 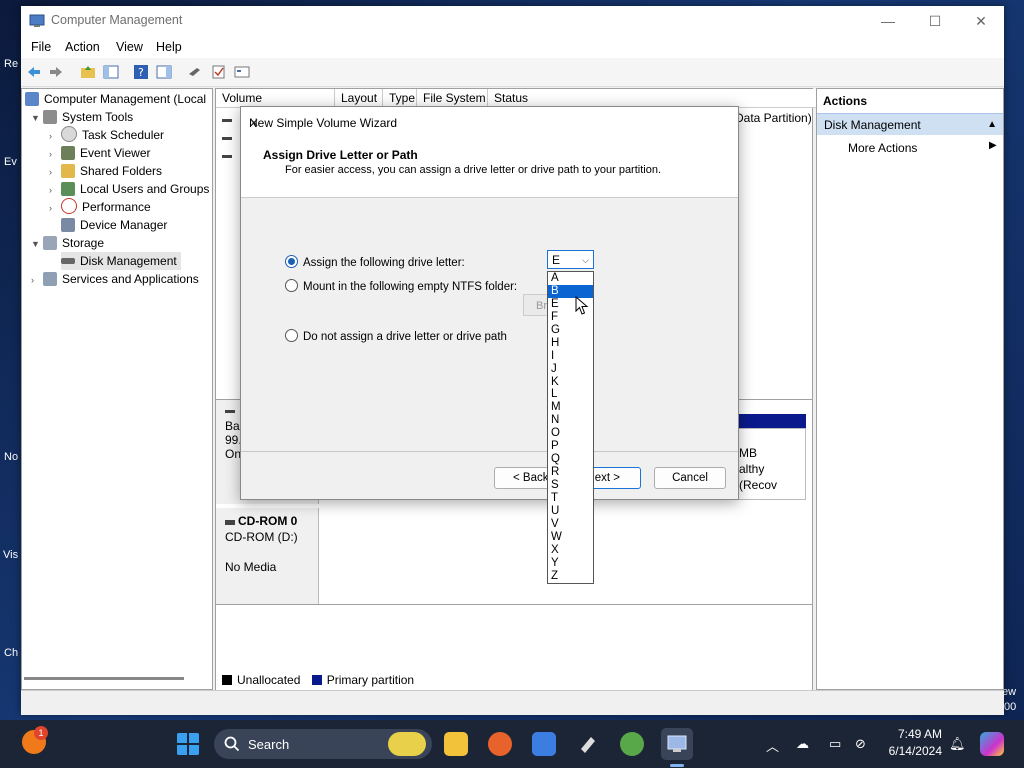 What do you see at coordinates (570, 394) in the screenshot?
I see `drive-letter-option-l: L` at bounding box center [570, 394].